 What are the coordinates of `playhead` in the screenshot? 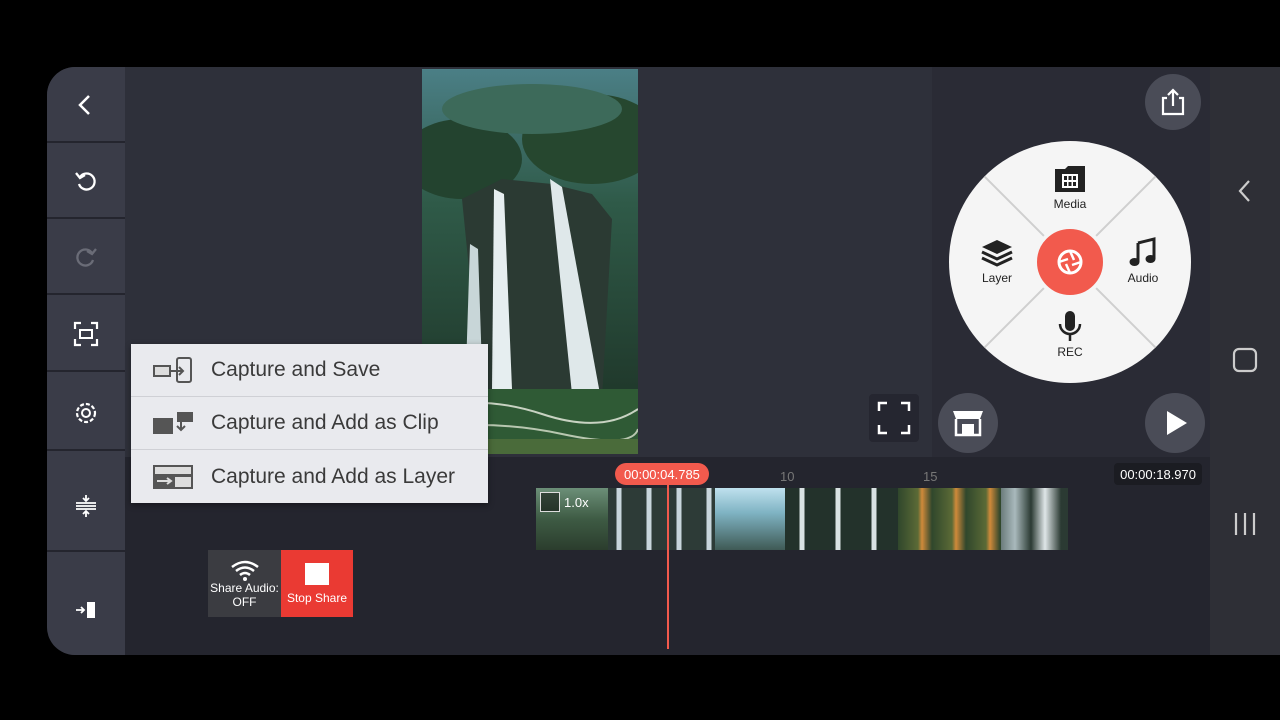 It's located at (668, 567).